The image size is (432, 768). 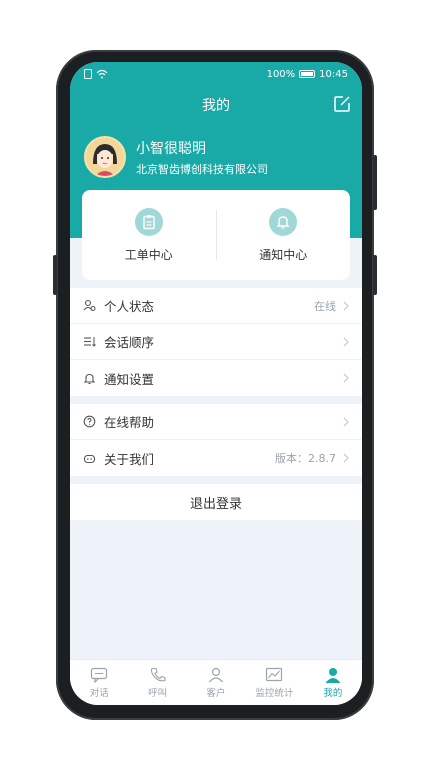 What do you see at coordinates (129, 459) in the screenshot?
I see `row-label: 关于我们` at bounding box center [129, 459].